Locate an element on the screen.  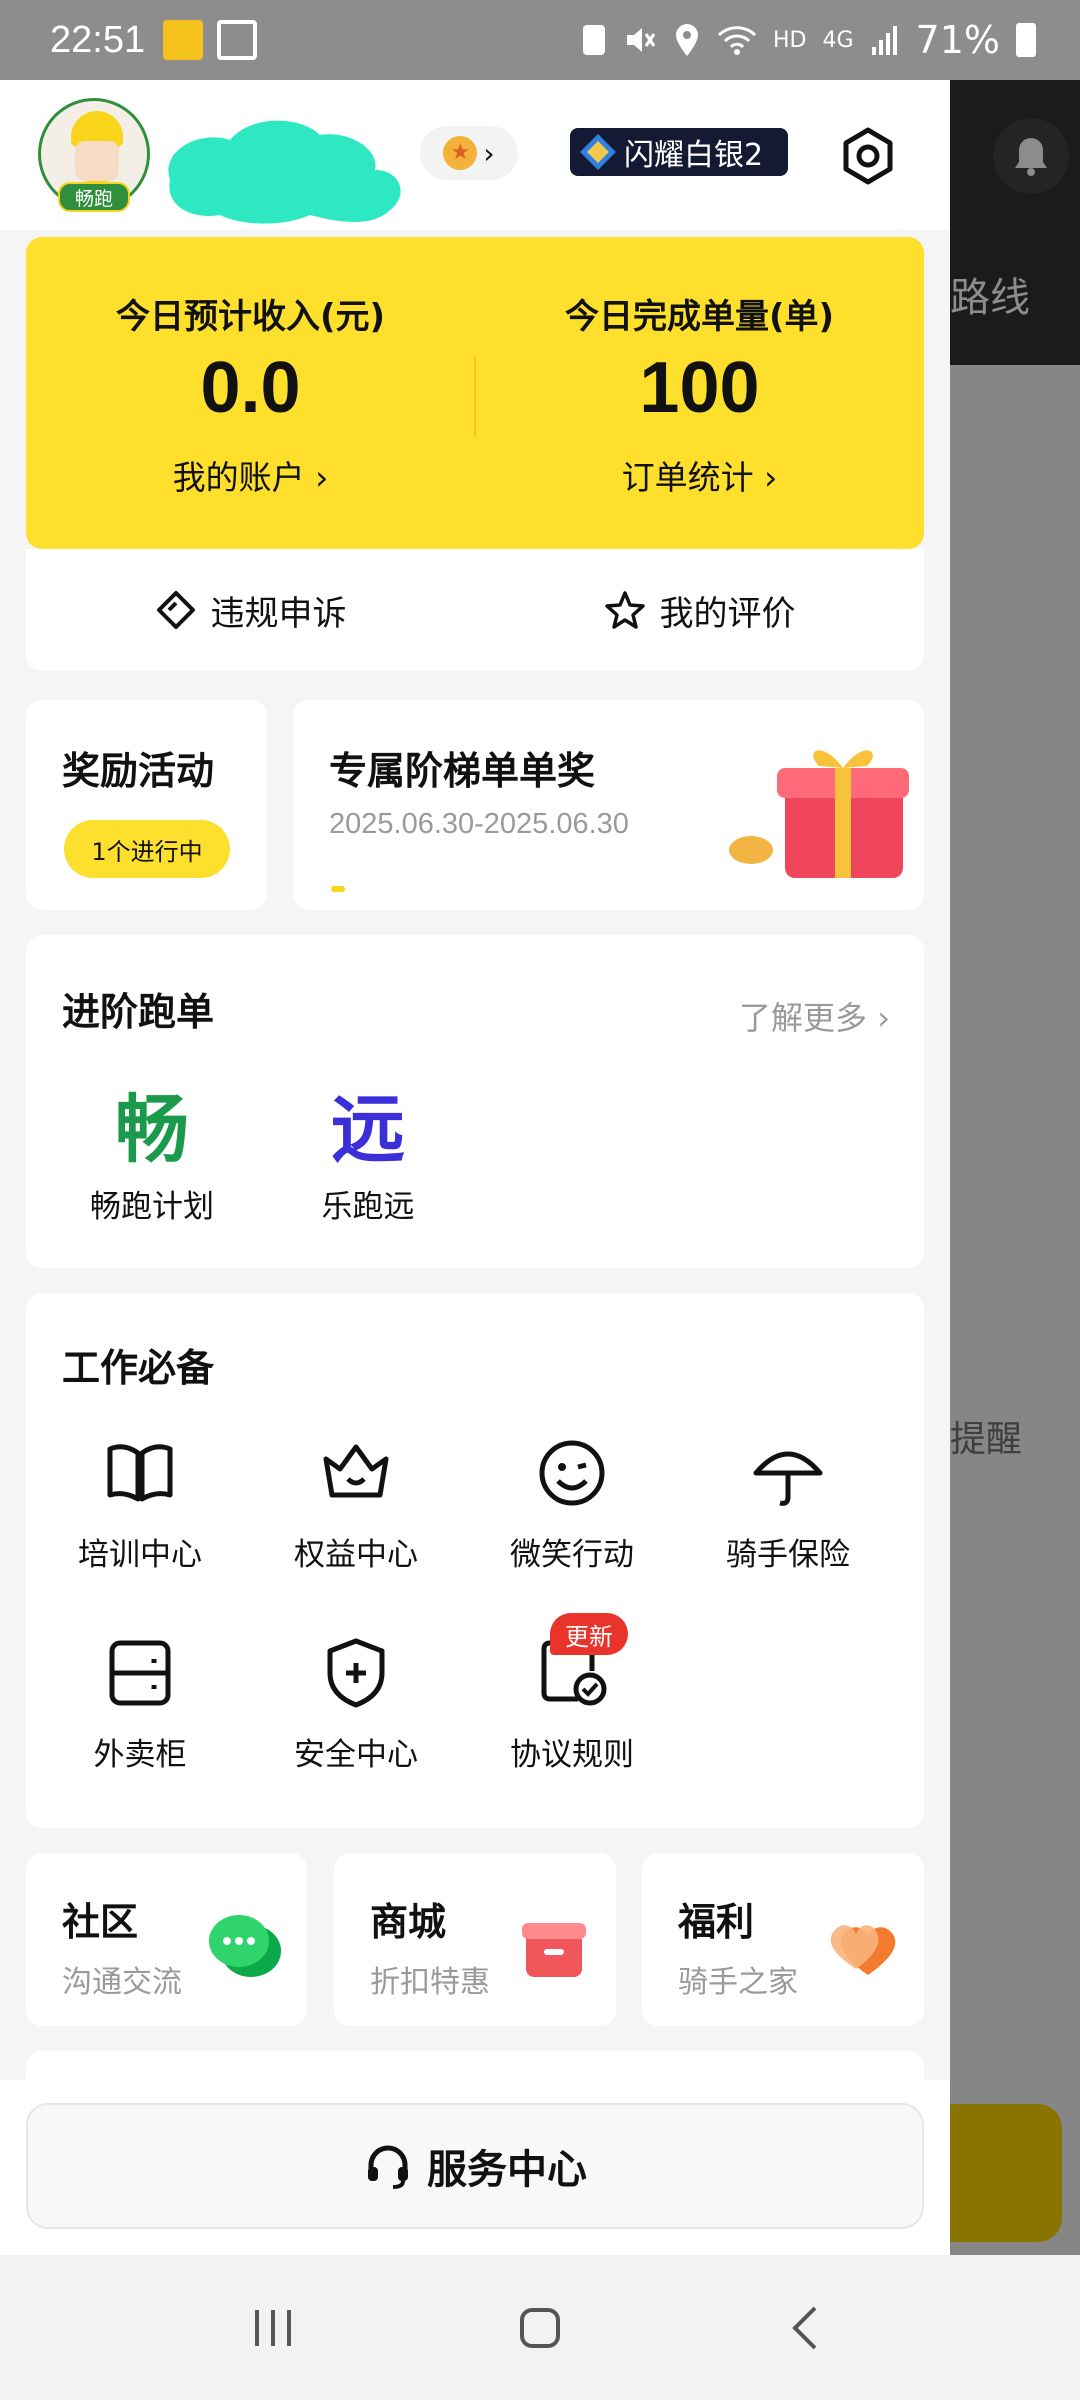
heart-icon is located at coordinates (863, 1950).